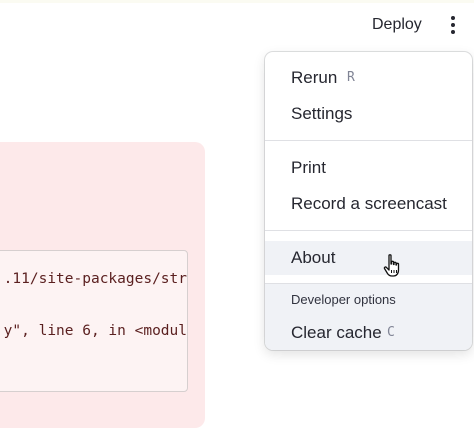 The height and width of the screenshot is (441, 474). Describe the element at coordinates (313, 257) in the screenshot. I see `menu-item-label: About` at that location.